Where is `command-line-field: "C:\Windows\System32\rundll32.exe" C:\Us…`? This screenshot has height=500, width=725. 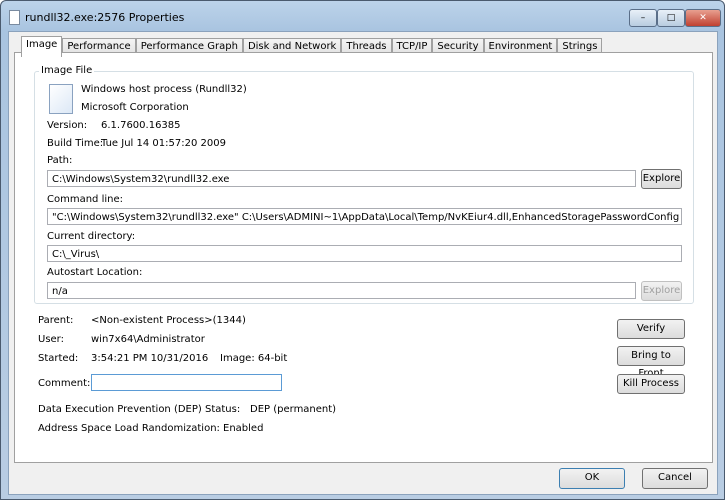 command-line-field: "C:\Windows\System32\rundll32.exe" C:\Us… is located at coordinates (364, 216).